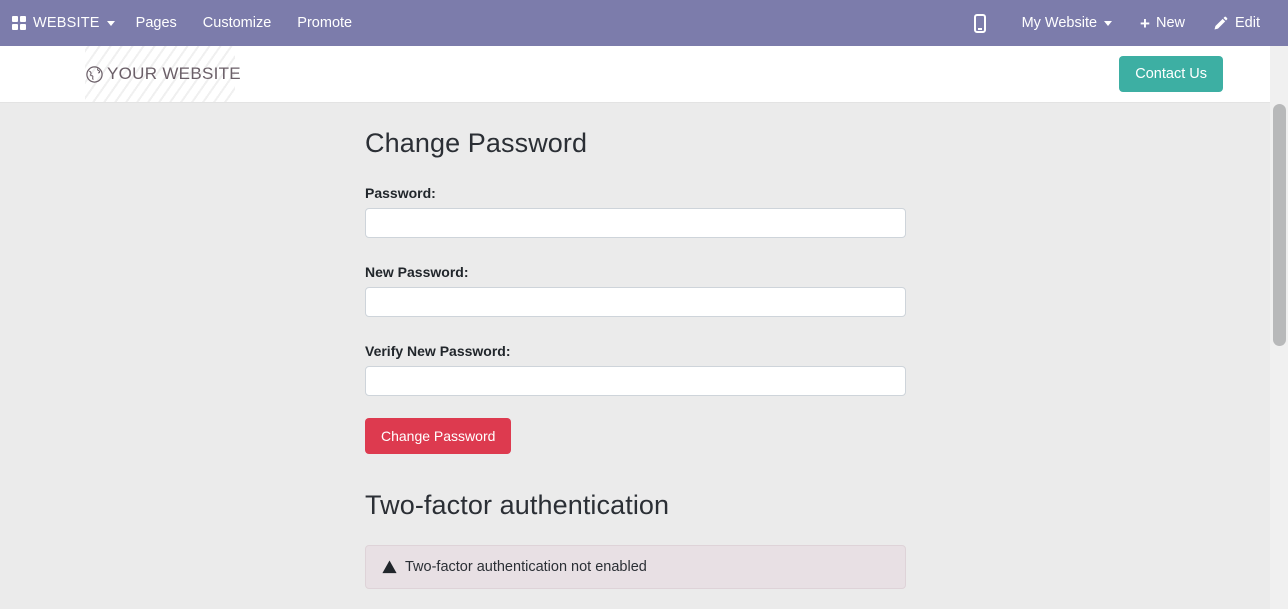 The width and height of the screenshot is (1288, 609). Describe the element at coordinates (1059, 23) in the screenshot. I see `site-selector-label: My Website` at that location.